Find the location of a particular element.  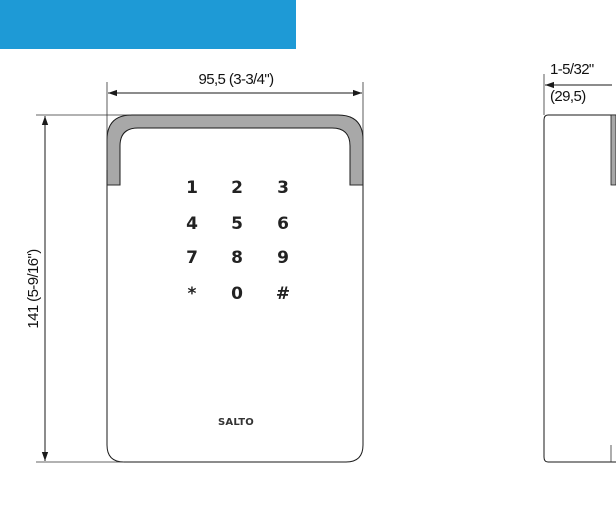

key-2: 2 is located at coordinates (237, 188).